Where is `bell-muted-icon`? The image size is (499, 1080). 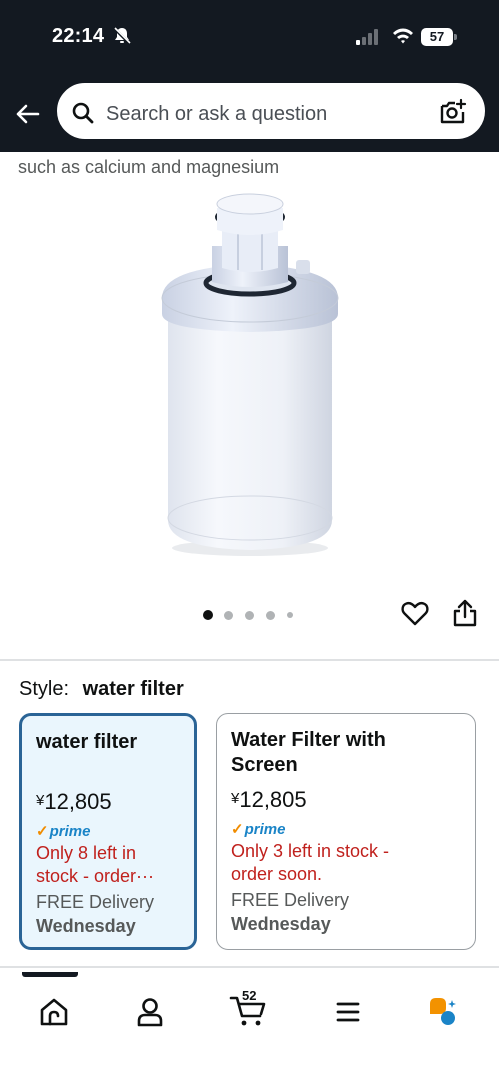 bell-muted-icon is located at coordinates (122, 36).